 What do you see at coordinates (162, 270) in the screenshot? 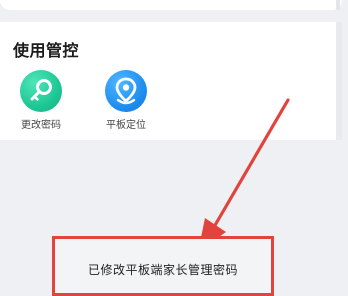
I see `annotation-text: 已修改平板端家长管理密码` at bounding box center [162, 270].